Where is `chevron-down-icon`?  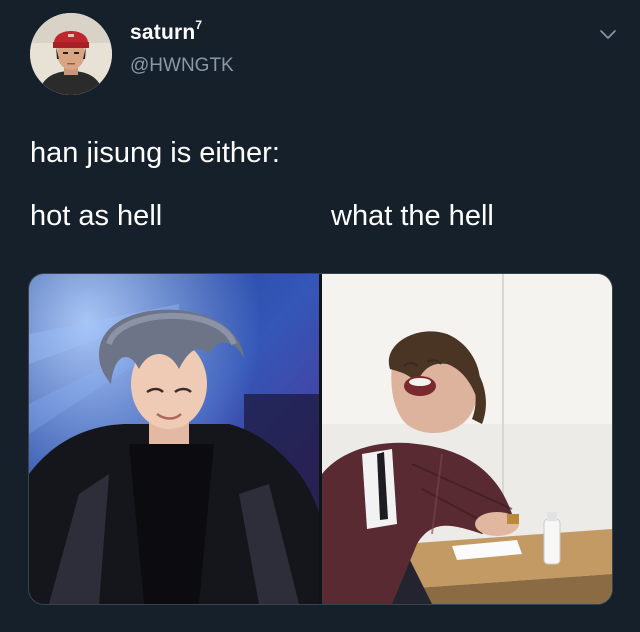
chevron-down-icon is located at coordinates (608, 34).